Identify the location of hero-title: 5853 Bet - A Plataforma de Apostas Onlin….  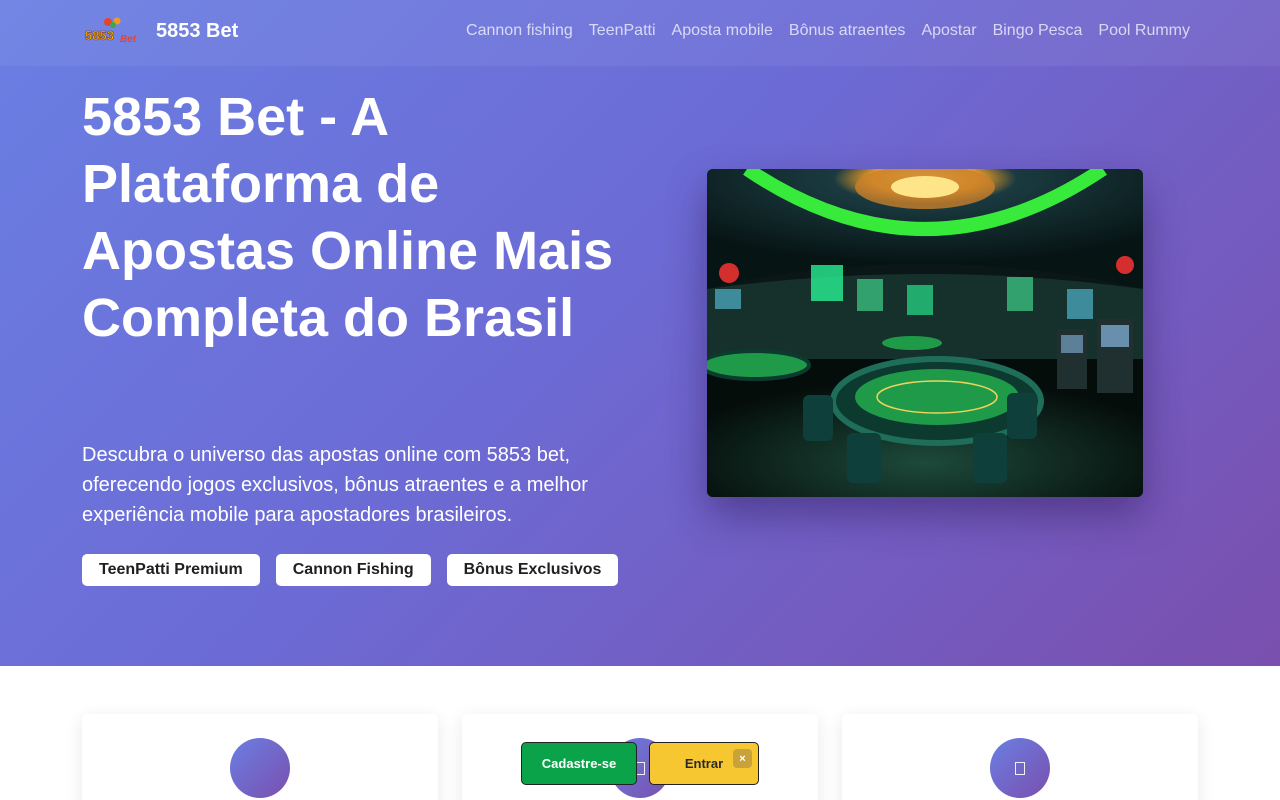
(348, 217).